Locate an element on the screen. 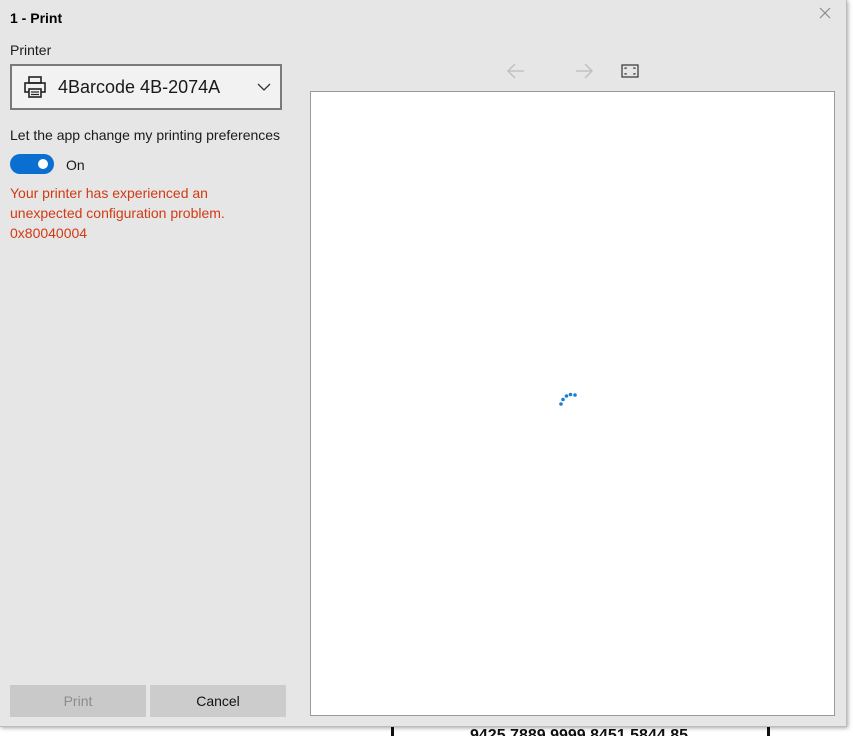  print-button: Print is located at coordinates (78, 701).